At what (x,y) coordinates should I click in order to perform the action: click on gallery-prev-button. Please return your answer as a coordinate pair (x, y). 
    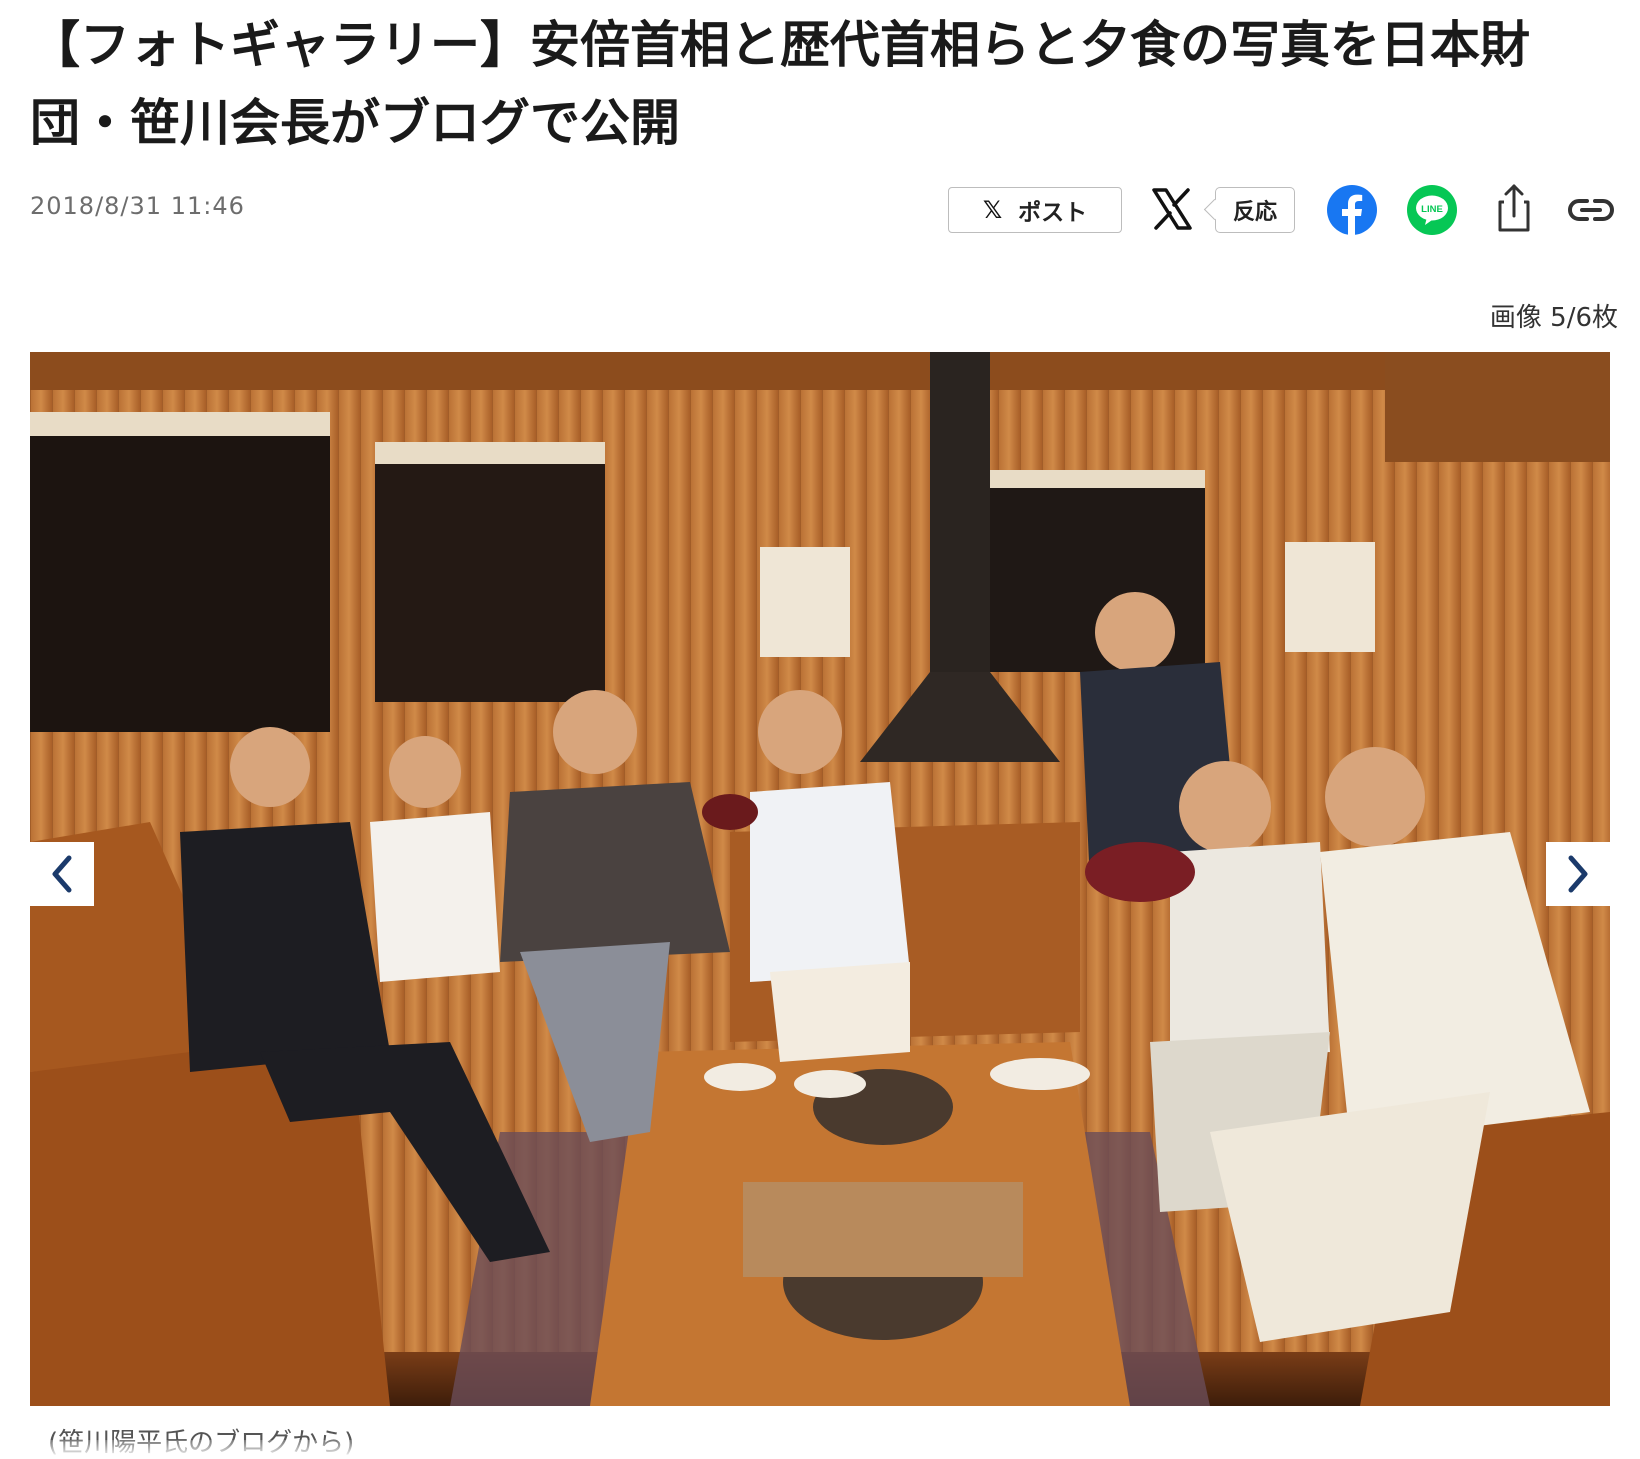
    Looking at the image, I should click on (62, 874).